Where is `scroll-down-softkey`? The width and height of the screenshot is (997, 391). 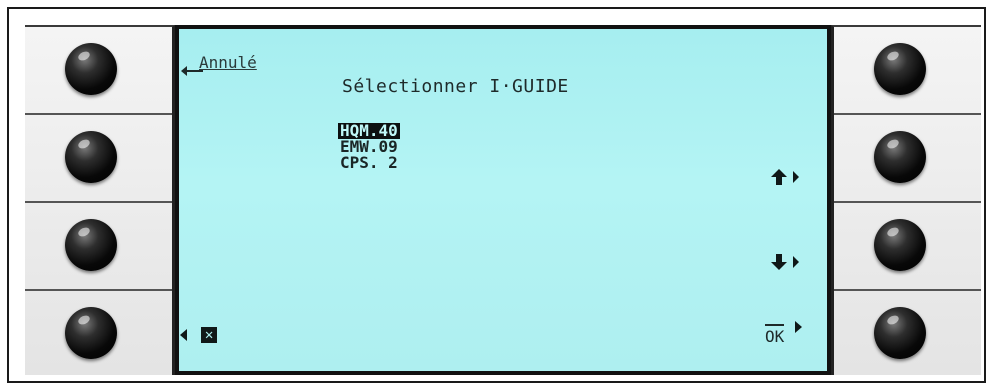 scroll-down-softkey is located at coordinates (786, 263).